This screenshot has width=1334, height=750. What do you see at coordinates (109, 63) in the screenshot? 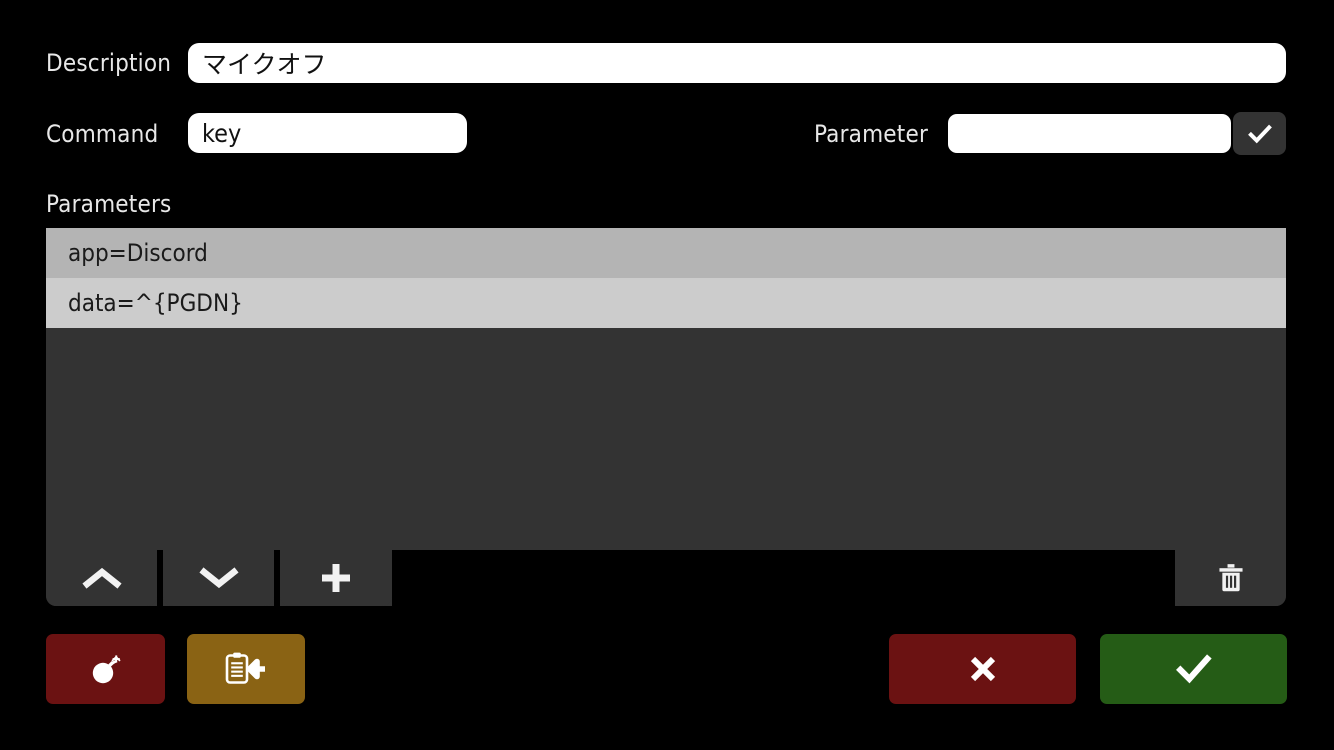
I see `description-label: Description` at bounding box center [109, 63].